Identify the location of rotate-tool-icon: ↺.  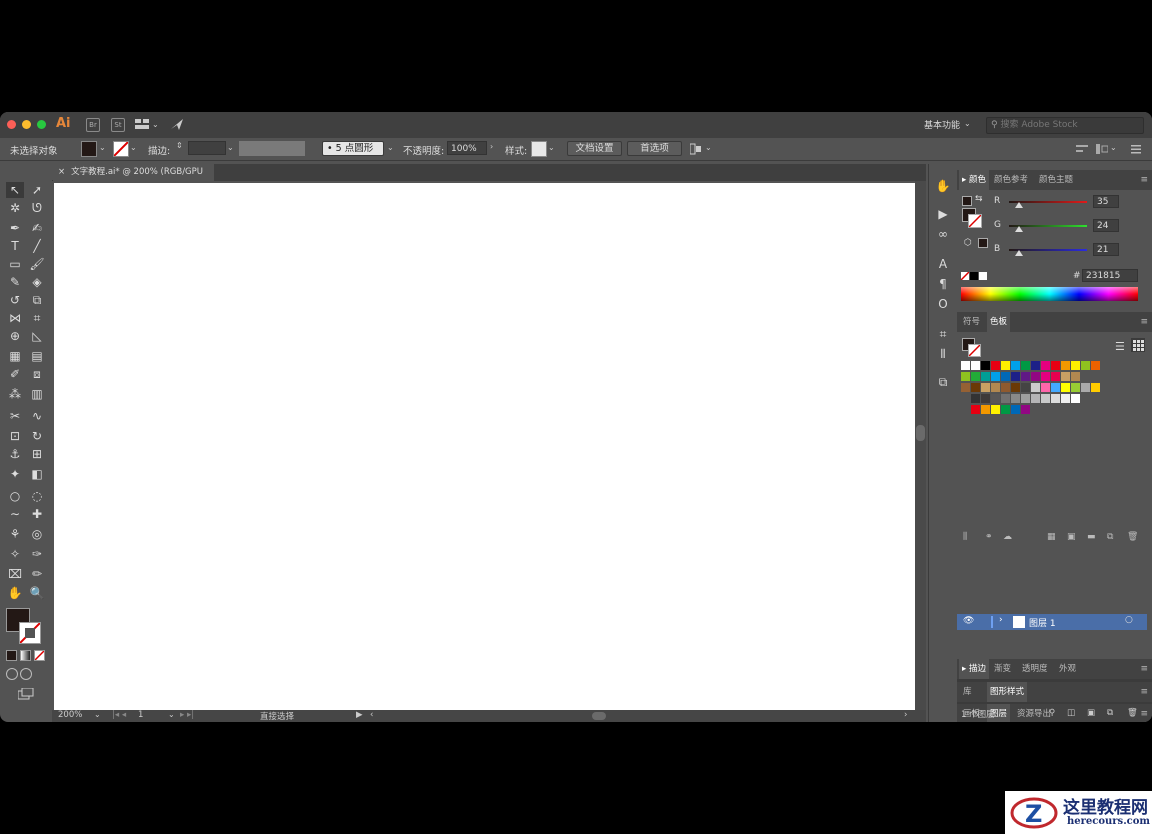
(15, 300).